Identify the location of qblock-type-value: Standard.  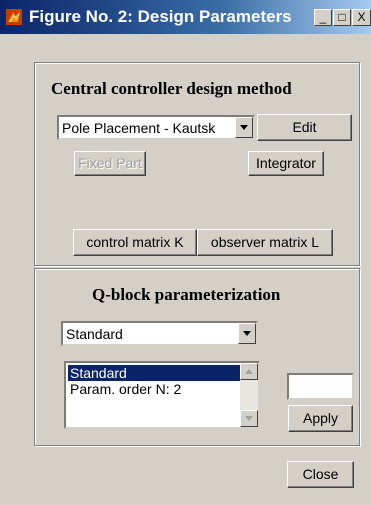
(94, 334).